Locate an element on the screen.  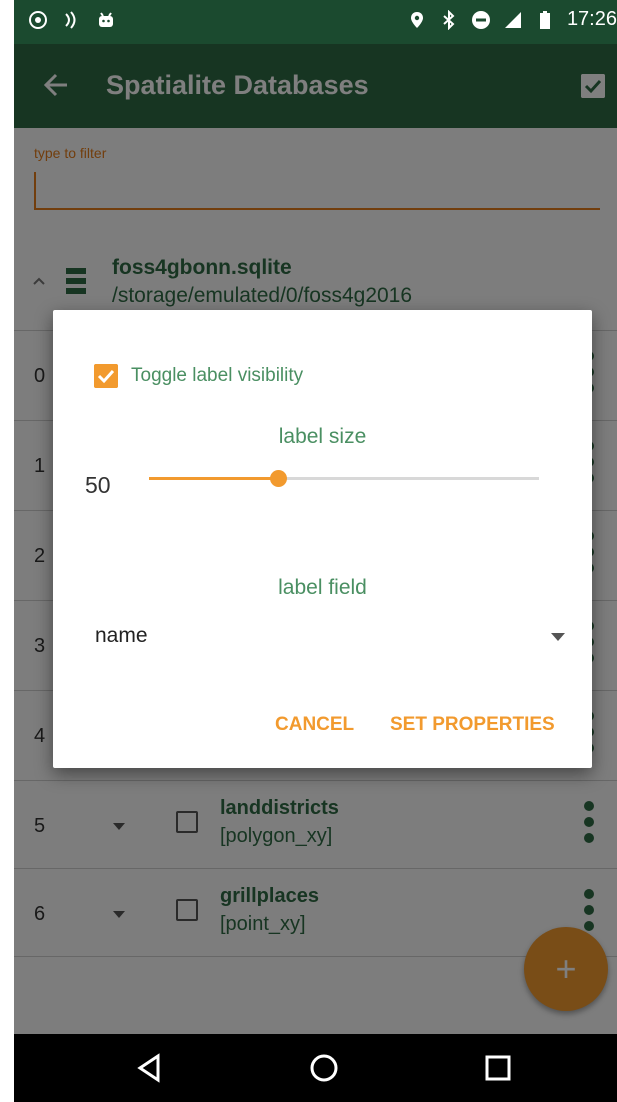
label-size-heading: label size is located at coordinates (322, 436).